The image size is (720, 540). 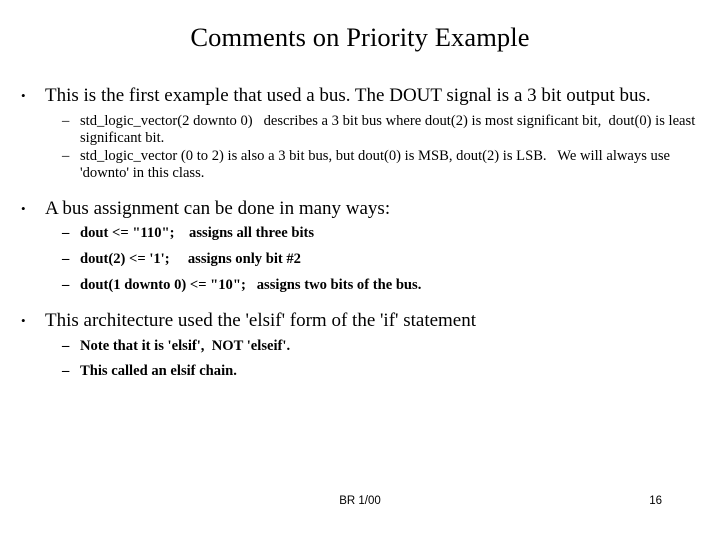 What do you see at coordinates (360, 37) in the screenshot?
I see `page-title: Comments on Priority Example` at bounding box center [360, 37].